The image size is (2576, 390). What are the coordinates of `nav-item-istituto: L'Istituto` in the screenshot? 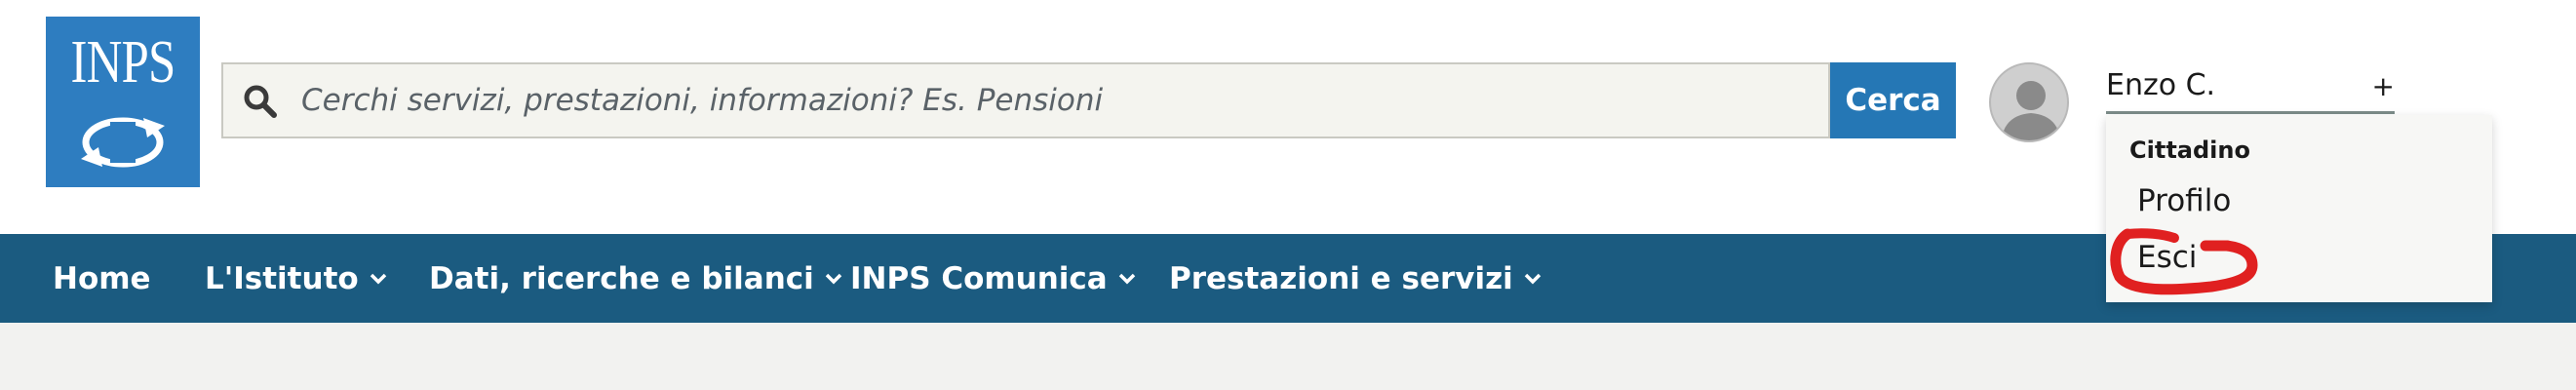 It's located at (296, 278).